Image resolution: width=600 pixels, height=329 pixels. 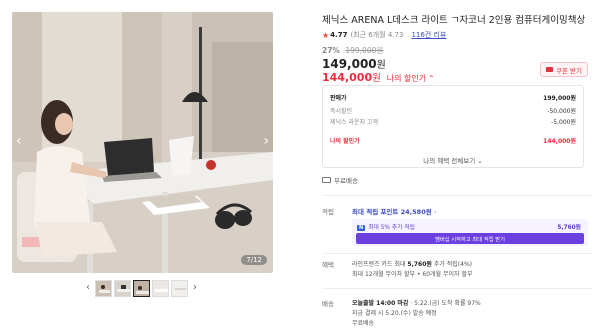 What do you see at coordinates (363, 323) in the screenshot?
I see `delivery-free-line: 무료배송` at bounding box center [363, 323].